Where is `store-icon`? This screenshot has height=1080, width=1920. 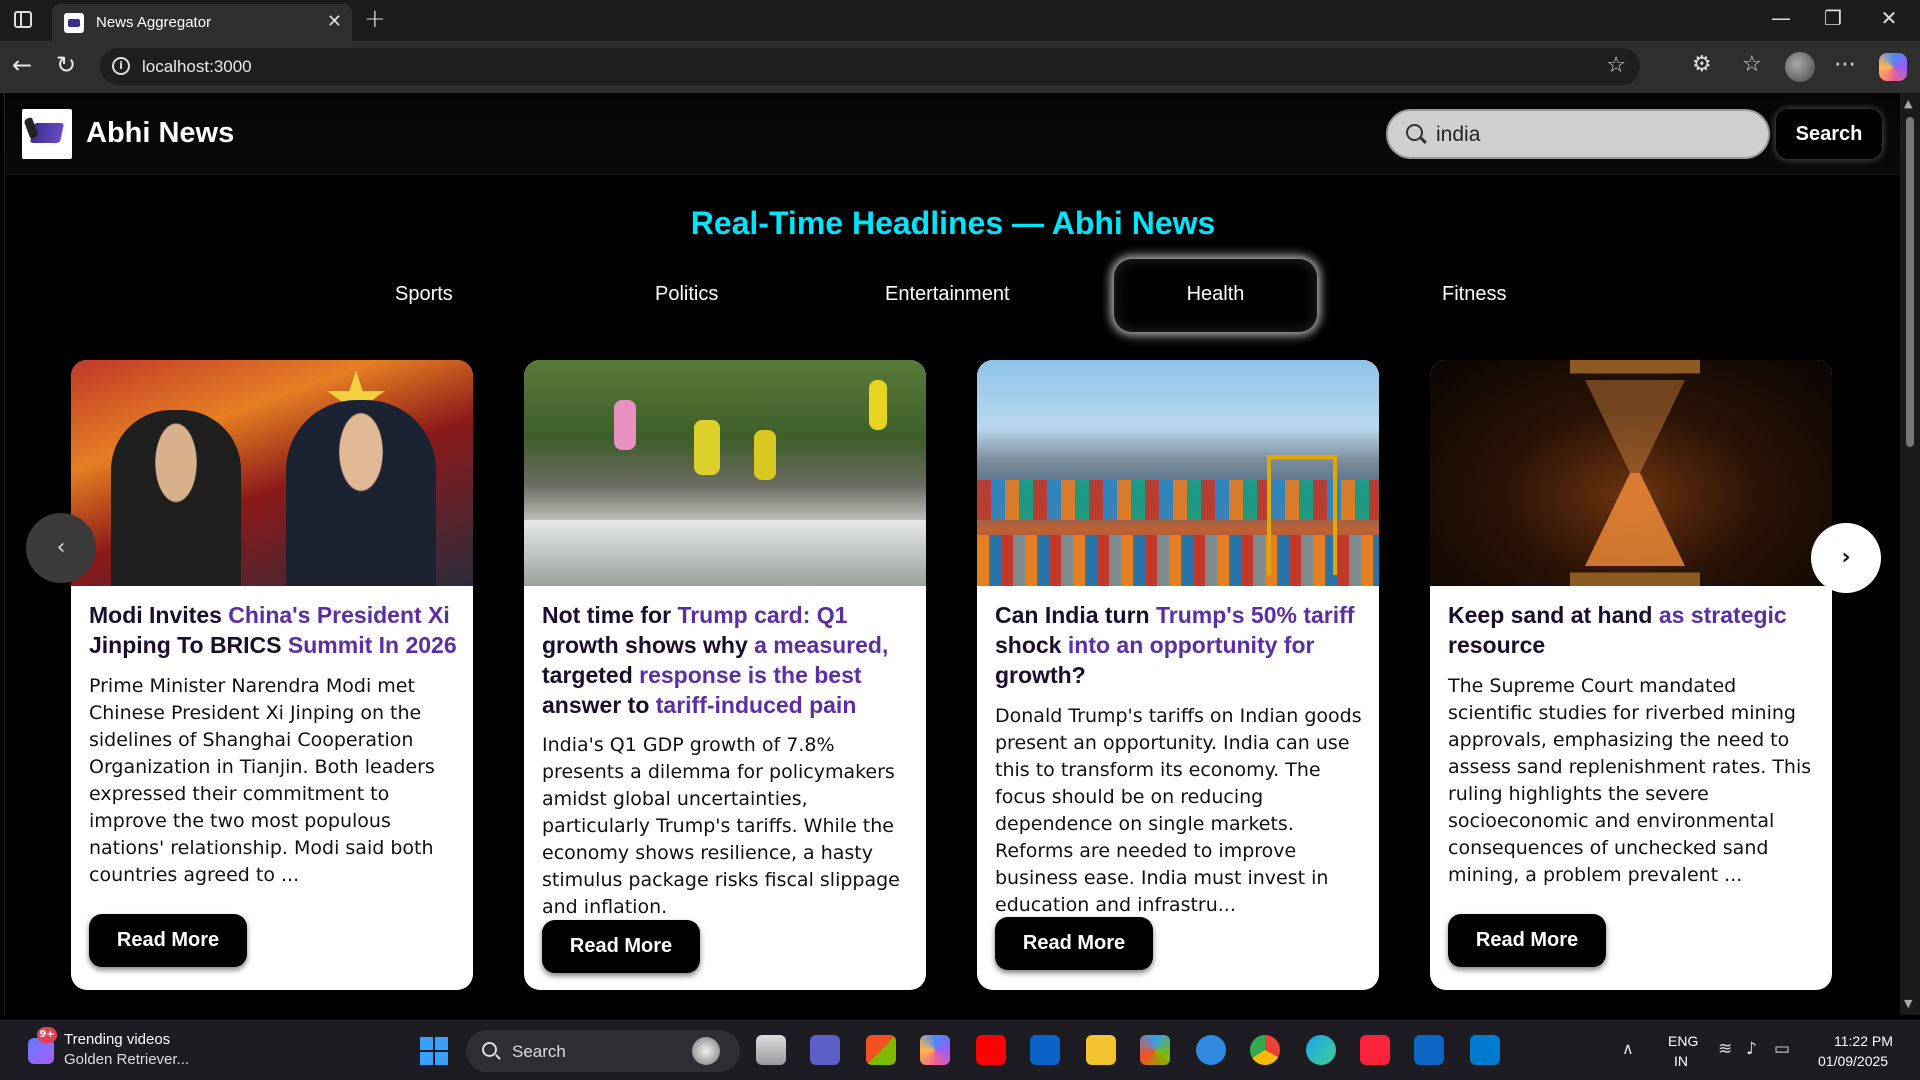 store-icon is located at coordinates (881, 1050).